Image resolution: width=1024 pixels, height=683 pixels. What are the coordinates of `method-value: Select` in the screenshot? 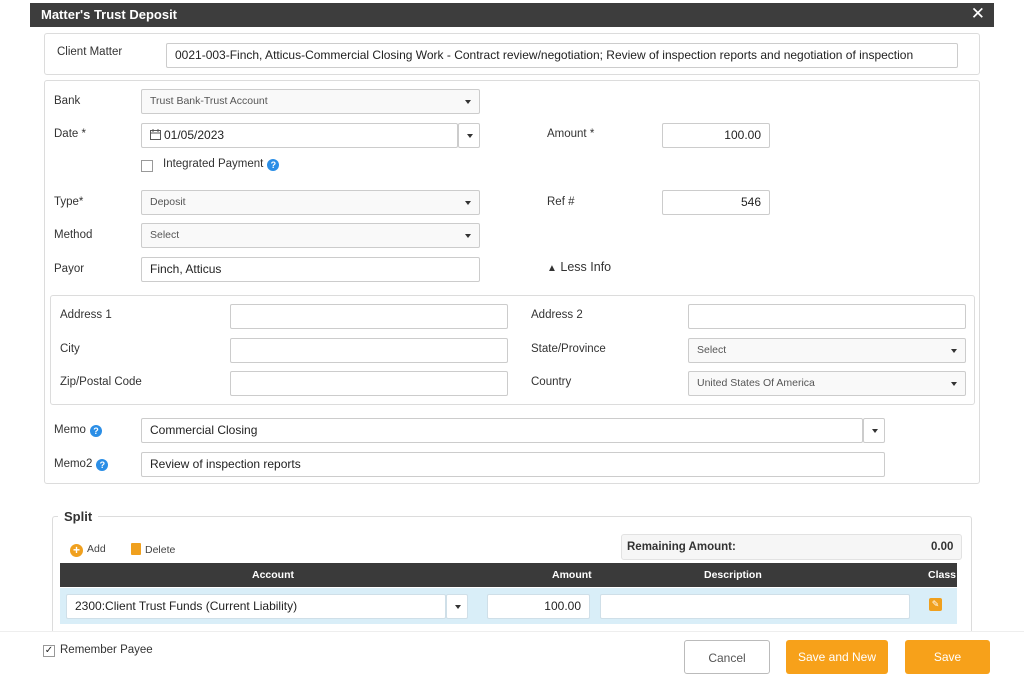 It's located at (165, 235).